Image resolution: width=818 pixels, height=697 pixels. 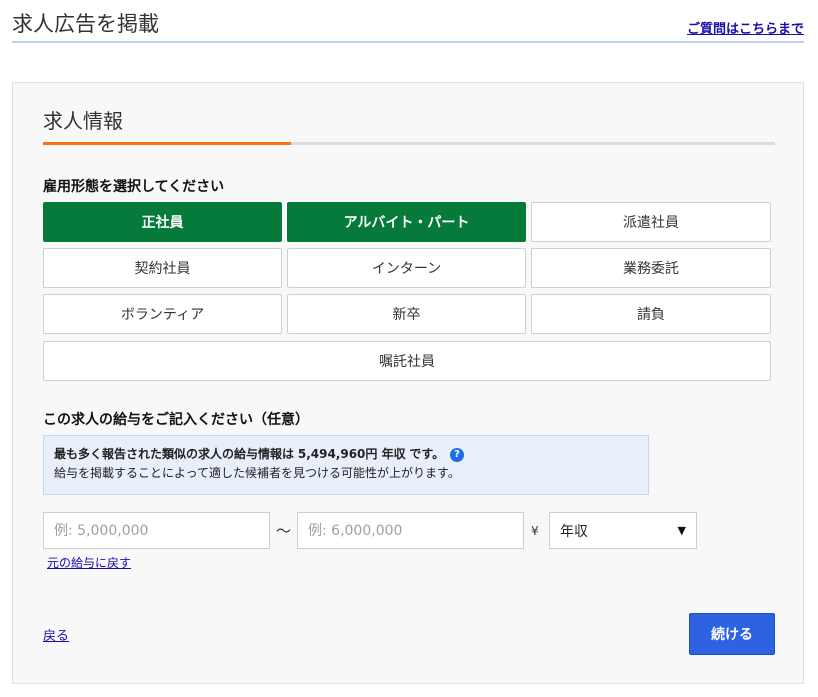 I want to click on salary-info-line1: 最も多く報告された類似の求人の給与情報は 5,494,960円 年収 です。 ?, so click(x=346, y=454).